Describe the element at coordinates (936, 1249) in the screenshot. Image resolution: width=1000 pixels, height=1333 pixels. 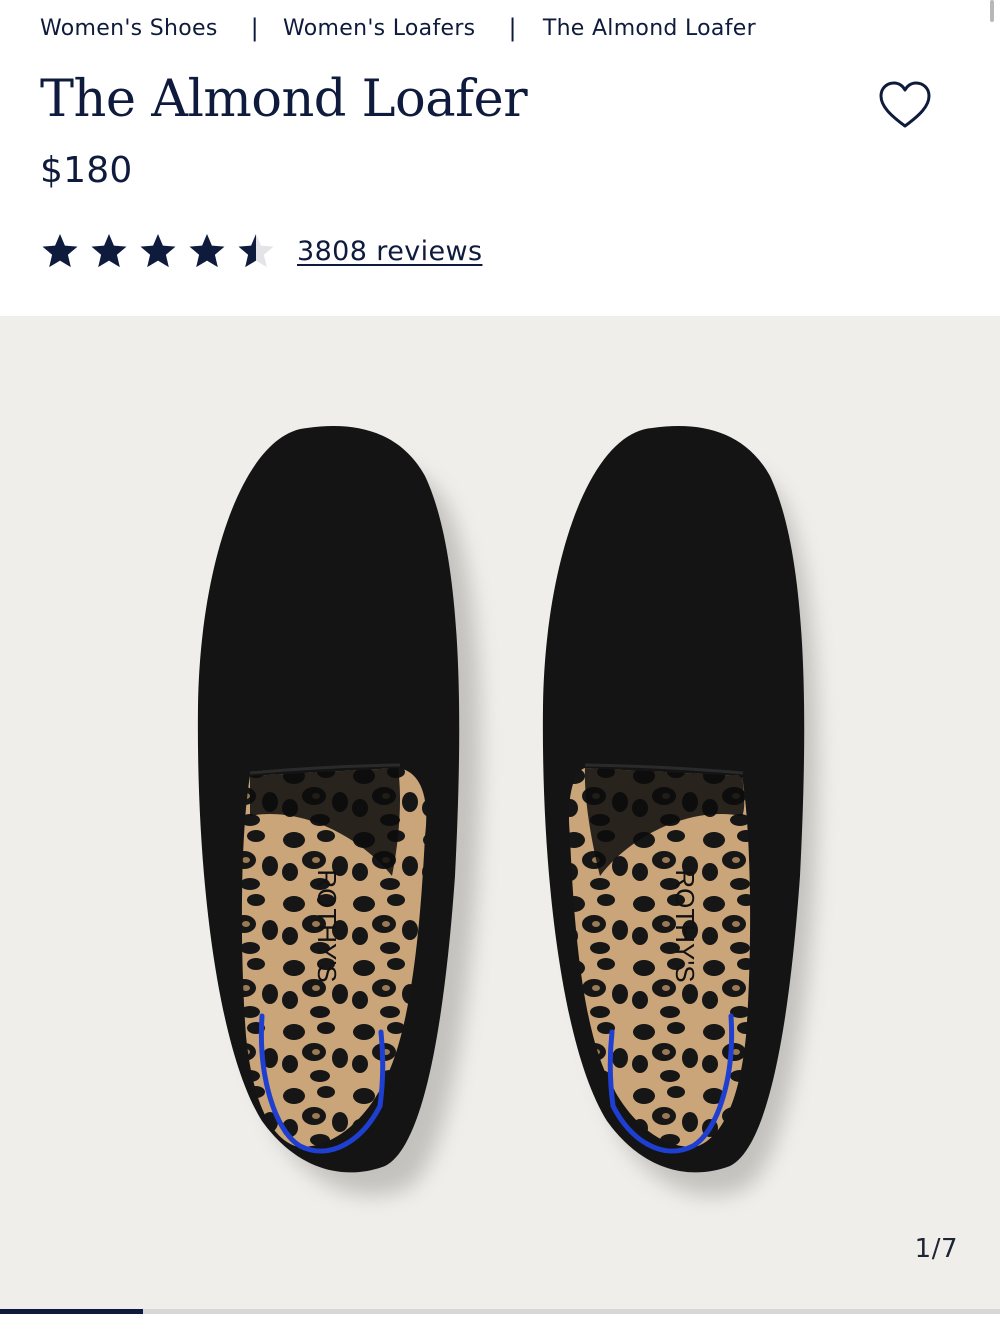
I see `gallery-counter: 1/7` at that location.